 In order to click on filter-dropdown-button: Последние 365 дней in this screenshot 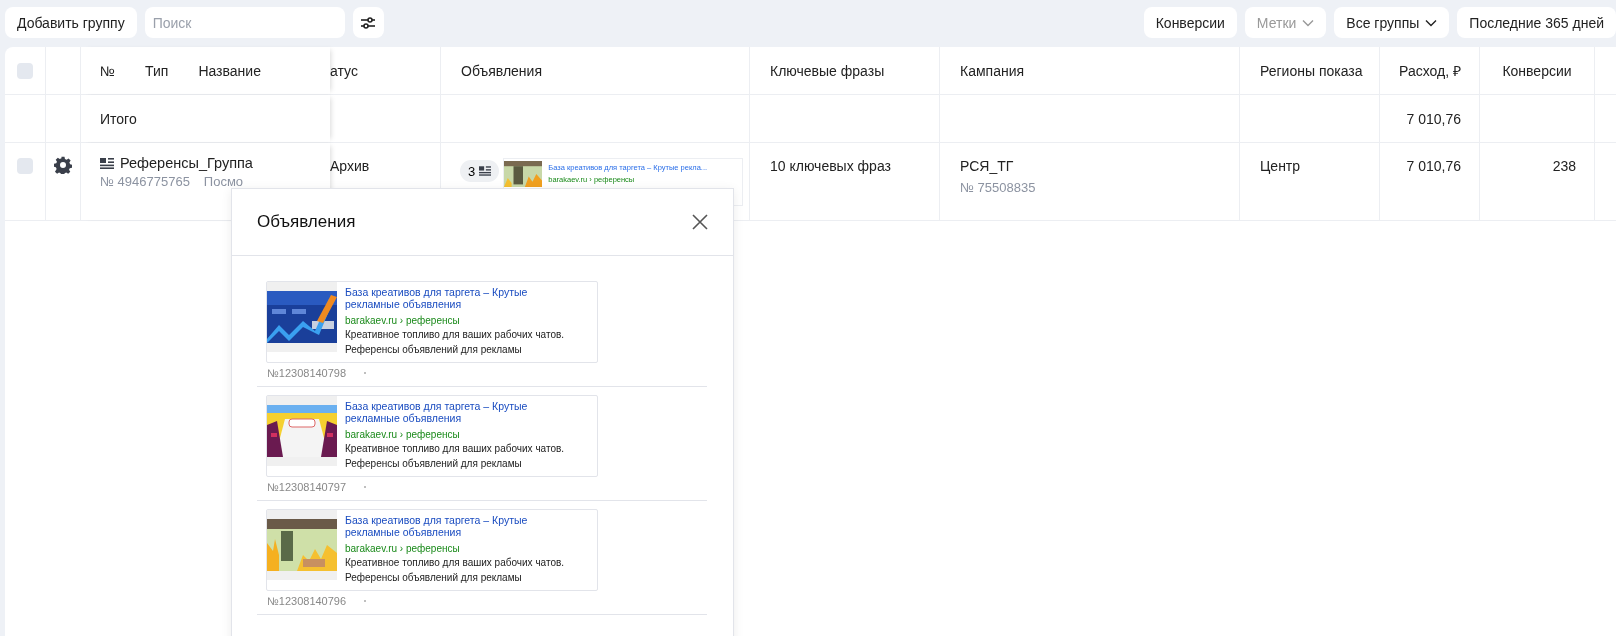, I will do `click(1536, 22)`.